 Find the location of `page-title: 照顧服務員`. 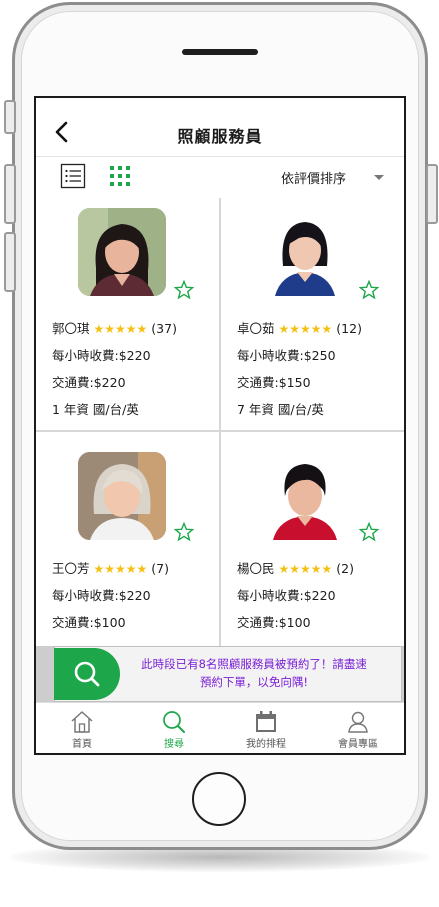

page-title: 照顧服務員 is located at coordinates (220, 136).